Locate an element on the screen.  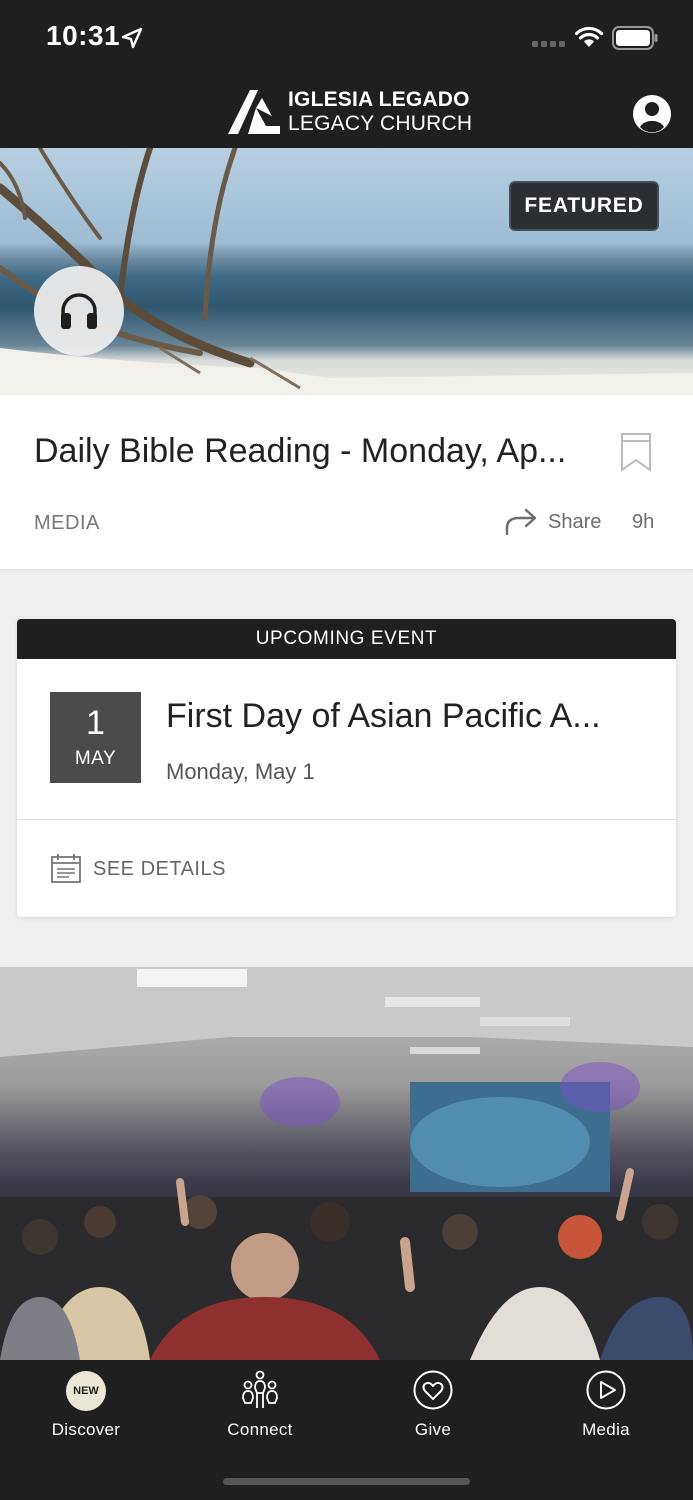
app-header: IGLESIA LEGADO LEGACY CHURCH is located at coordinates (346, 112).